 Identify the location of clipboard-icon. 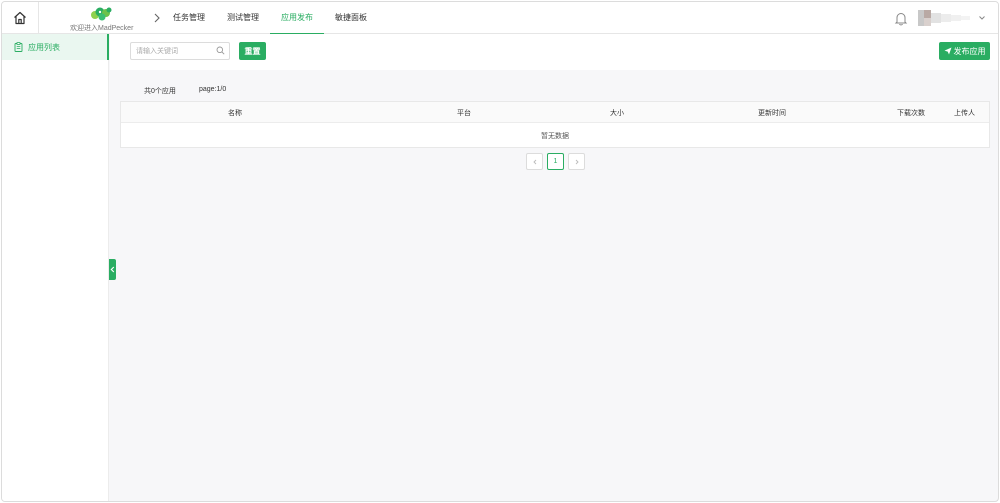
(18, 47).